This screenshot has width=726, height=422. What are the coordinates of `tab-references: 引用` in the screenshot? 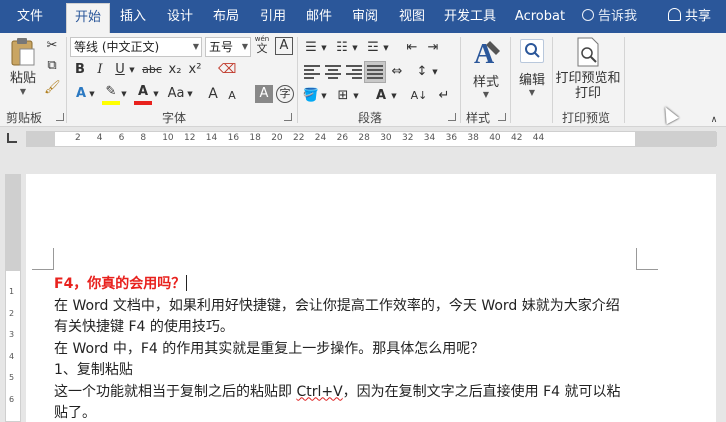 It's located at (273, 16).